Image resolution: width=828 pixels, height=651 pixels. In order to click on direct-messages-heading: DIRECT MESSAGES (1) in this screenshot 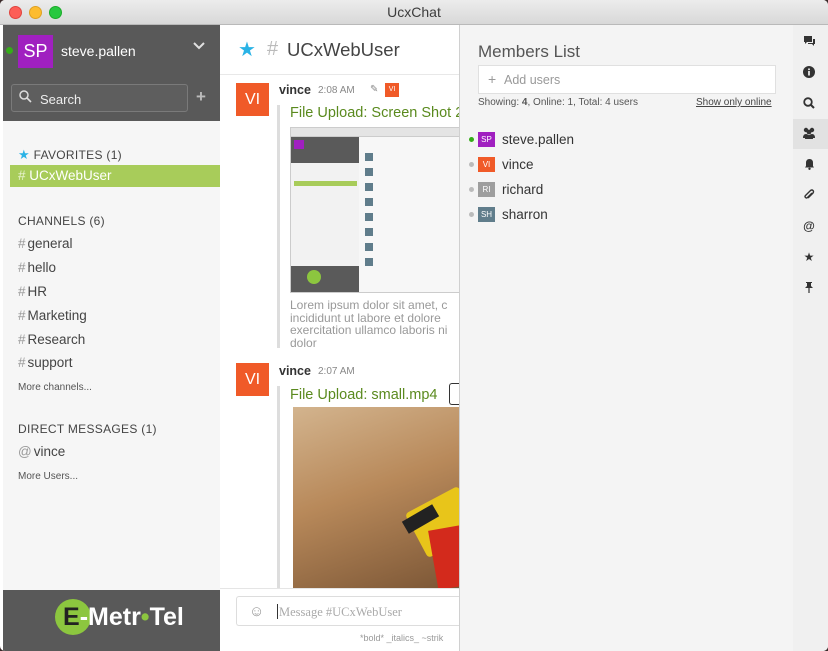, I will do `click(87, 429)`.